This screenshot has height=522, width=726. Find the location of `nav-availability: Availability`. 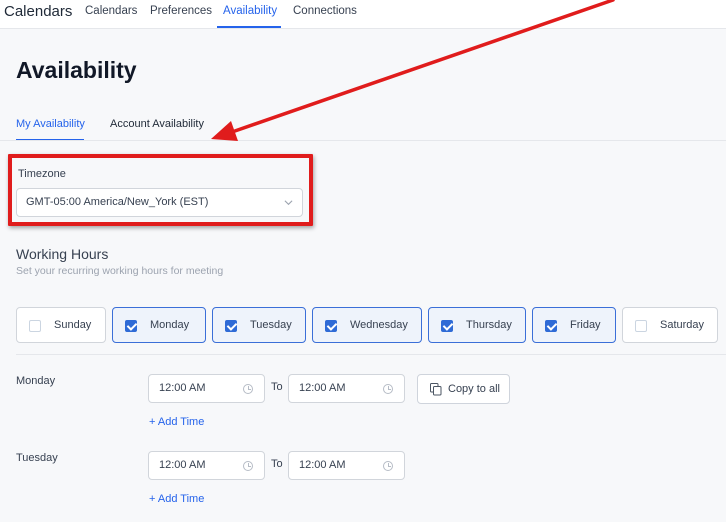

nav-availability: Availability is located at coordinates (250, 11).